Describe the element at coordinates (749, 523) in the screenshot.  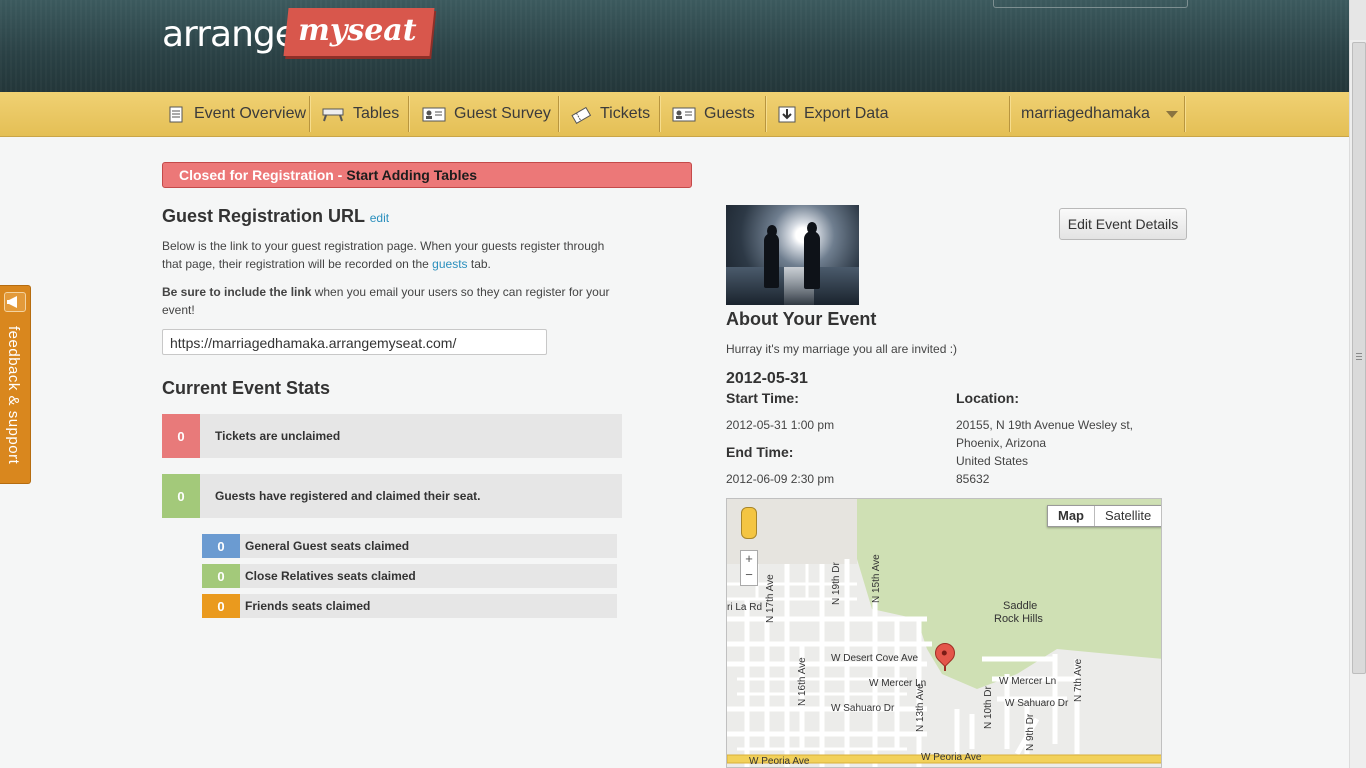
I see `street-view-pegman-icon` at that location.